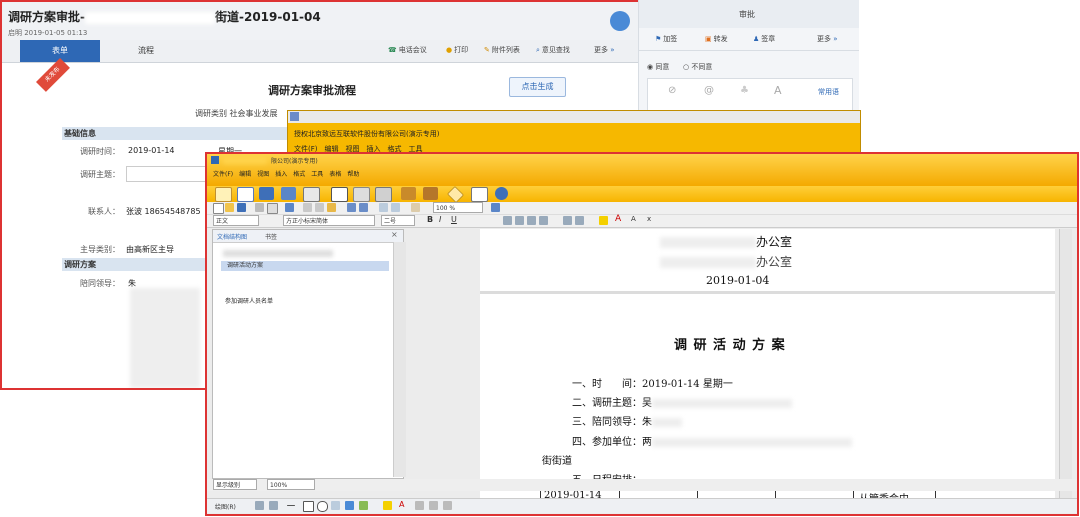  What do you see at coordinates (361, 194) in the screenshot?
I see `accept-icon` at bounding box center [361, 194].